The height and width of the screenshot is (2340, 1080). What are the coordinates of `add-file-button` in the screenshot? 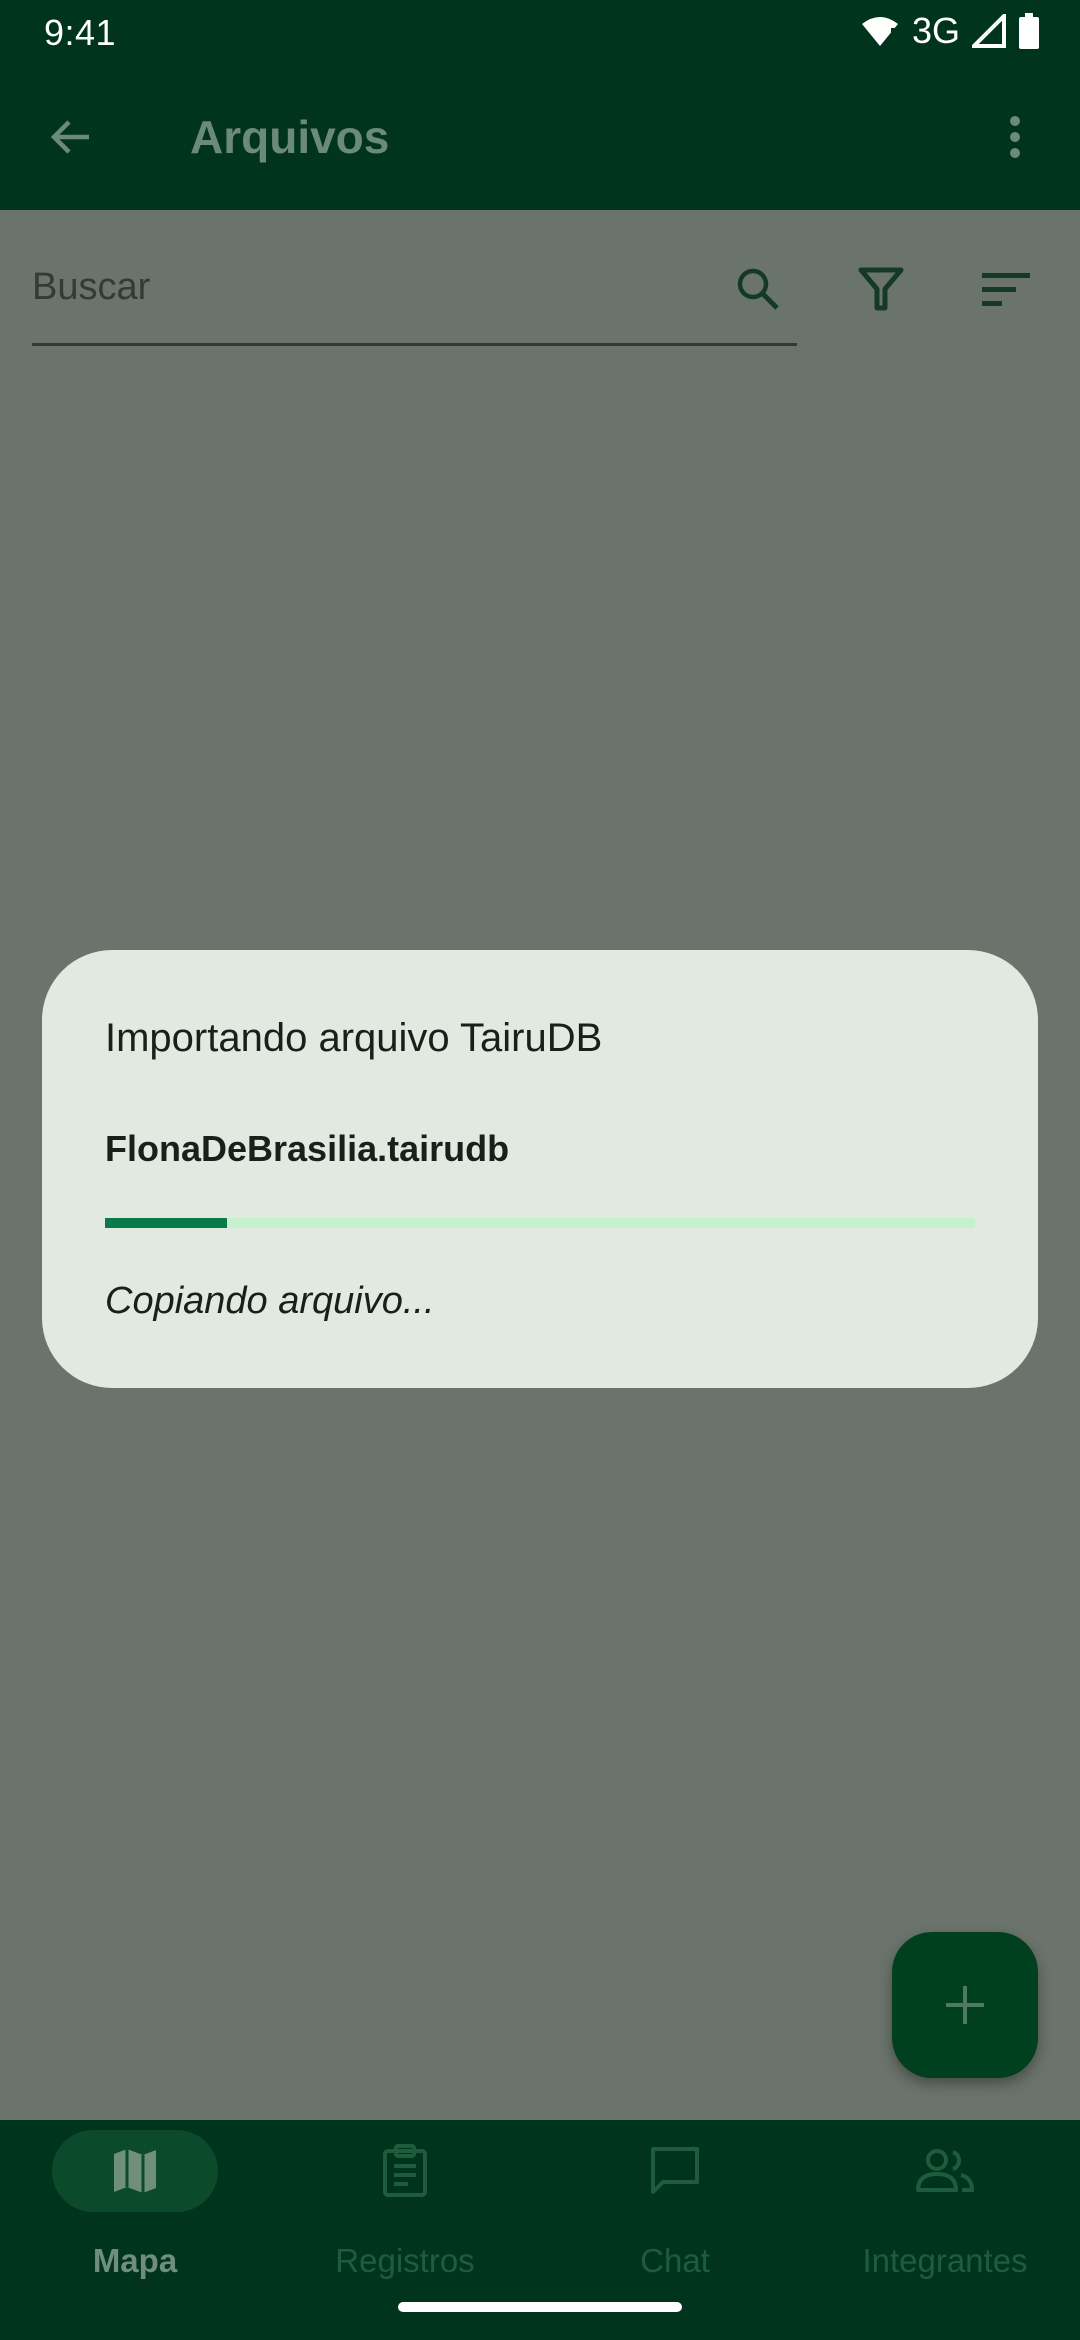 It's located at (965, 2005).